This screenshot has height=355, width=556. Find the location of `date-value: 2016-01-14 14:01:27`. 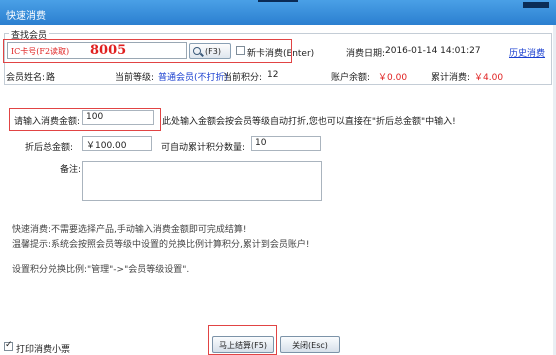

date-value: 2016-01-14 14:01:27 is located at coordinates (433, 51).